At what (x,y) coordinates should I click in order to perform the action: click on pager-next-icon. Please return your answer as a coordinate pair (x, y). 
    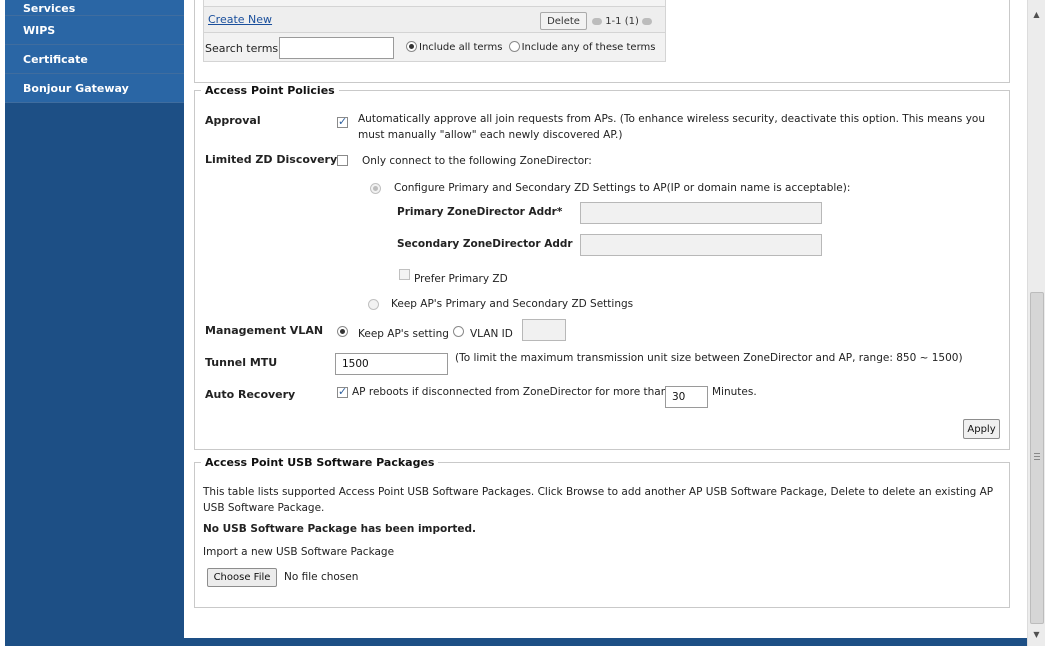
    Looking at the image, I should click on (647, 21).